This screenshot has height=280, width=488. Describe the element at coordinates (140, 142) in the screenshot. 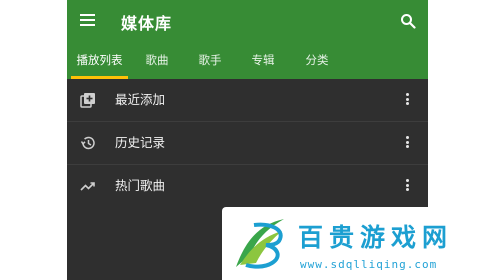

I see `list-item-label: 历史记录` at that location.